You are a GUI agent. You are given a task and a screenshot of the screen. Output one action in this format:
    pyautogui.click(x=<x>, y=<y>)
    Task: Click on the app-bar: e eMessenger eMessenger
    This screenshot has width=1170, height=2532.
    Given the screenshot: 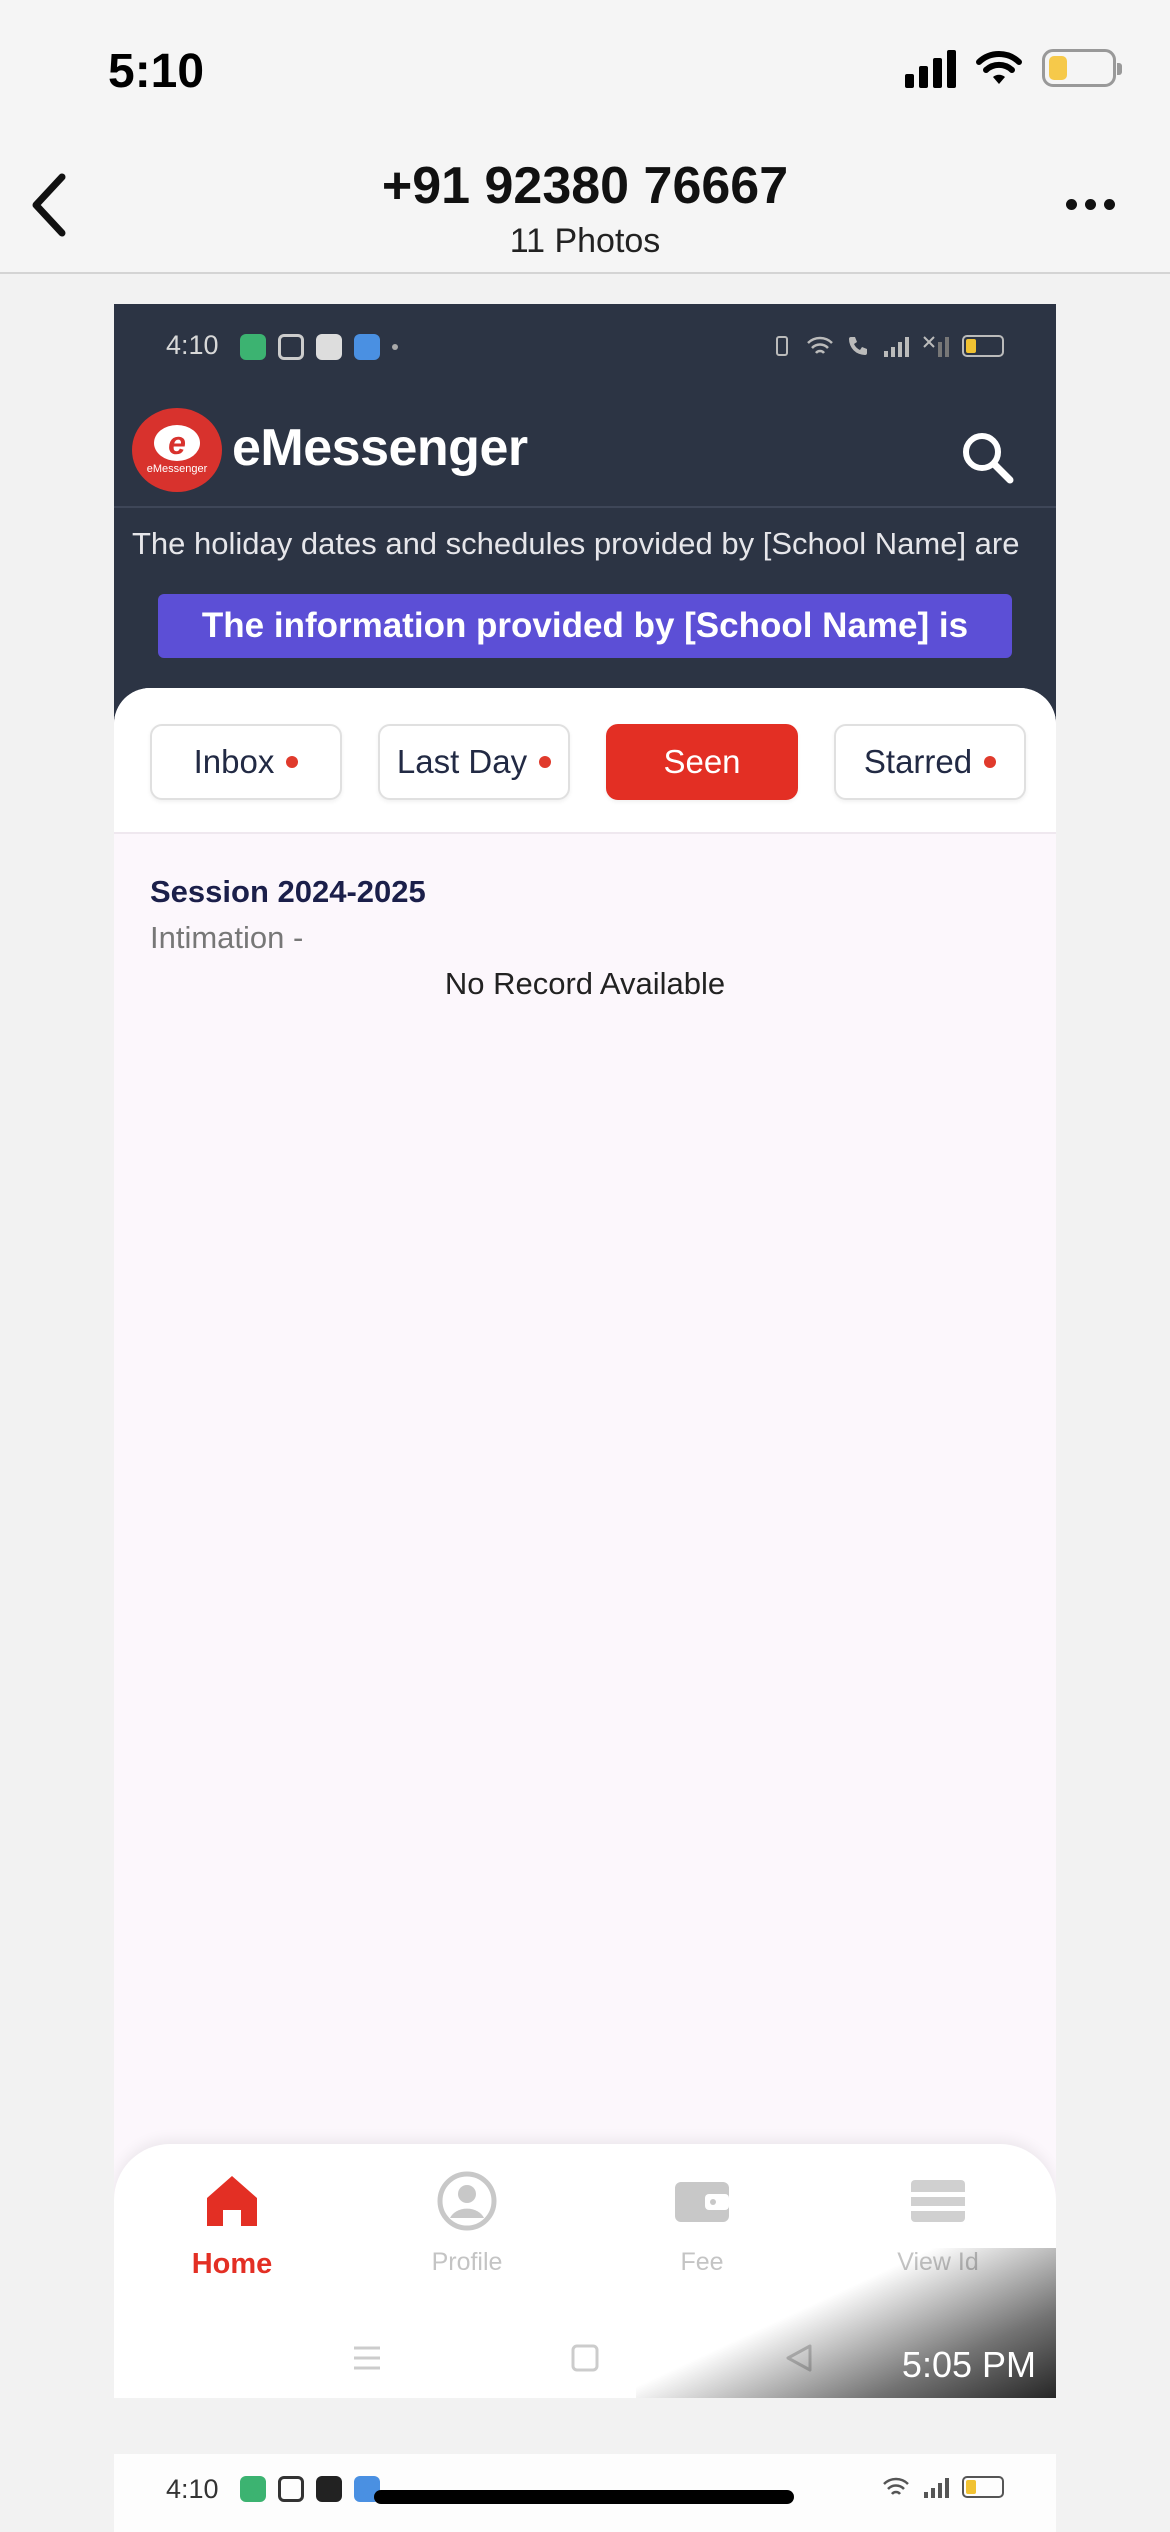 What is the action you would take?
    pyautogui.click(x=585, y=448)
    